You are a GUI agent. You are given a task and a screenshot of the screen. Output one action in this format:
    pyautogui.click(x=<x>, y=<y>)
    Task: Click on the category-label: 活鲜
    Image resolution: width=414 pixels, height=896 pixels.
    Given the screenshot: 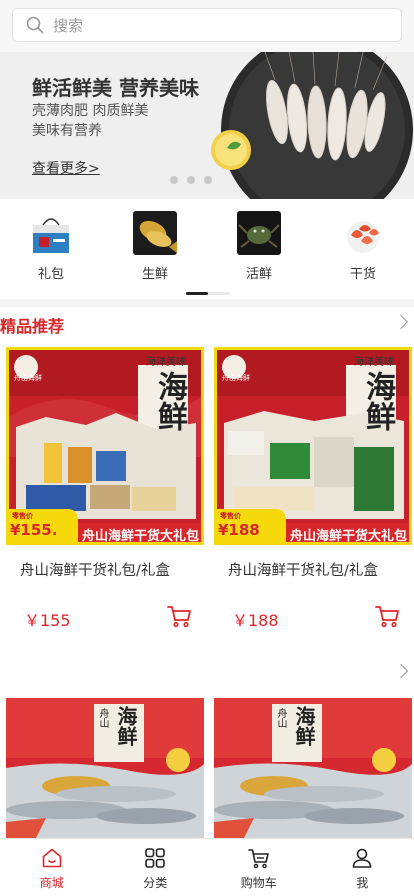 What is the action you would take?
    pyautogui.click(x=258, y=274)
    